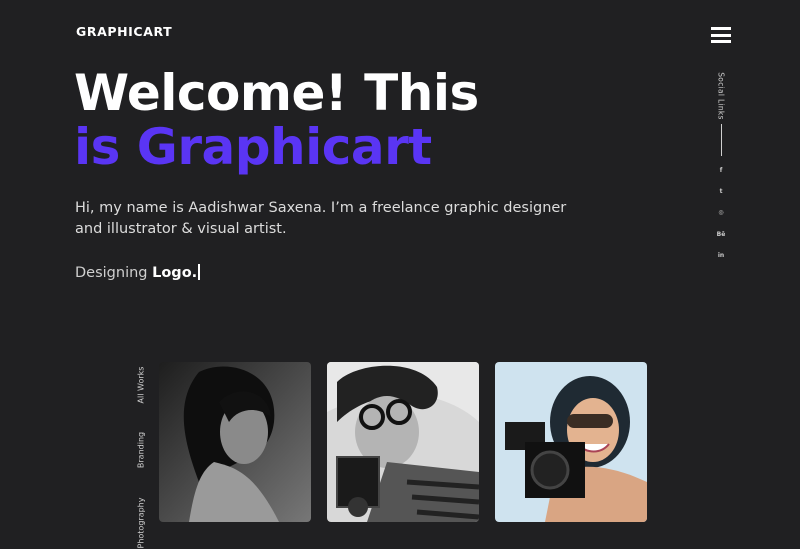 The image size is (800, 549). What do you see at coordinates (721, 35) in the screenshot?
I see `hamburger-menu-icon` at bounding box center [721, 35].